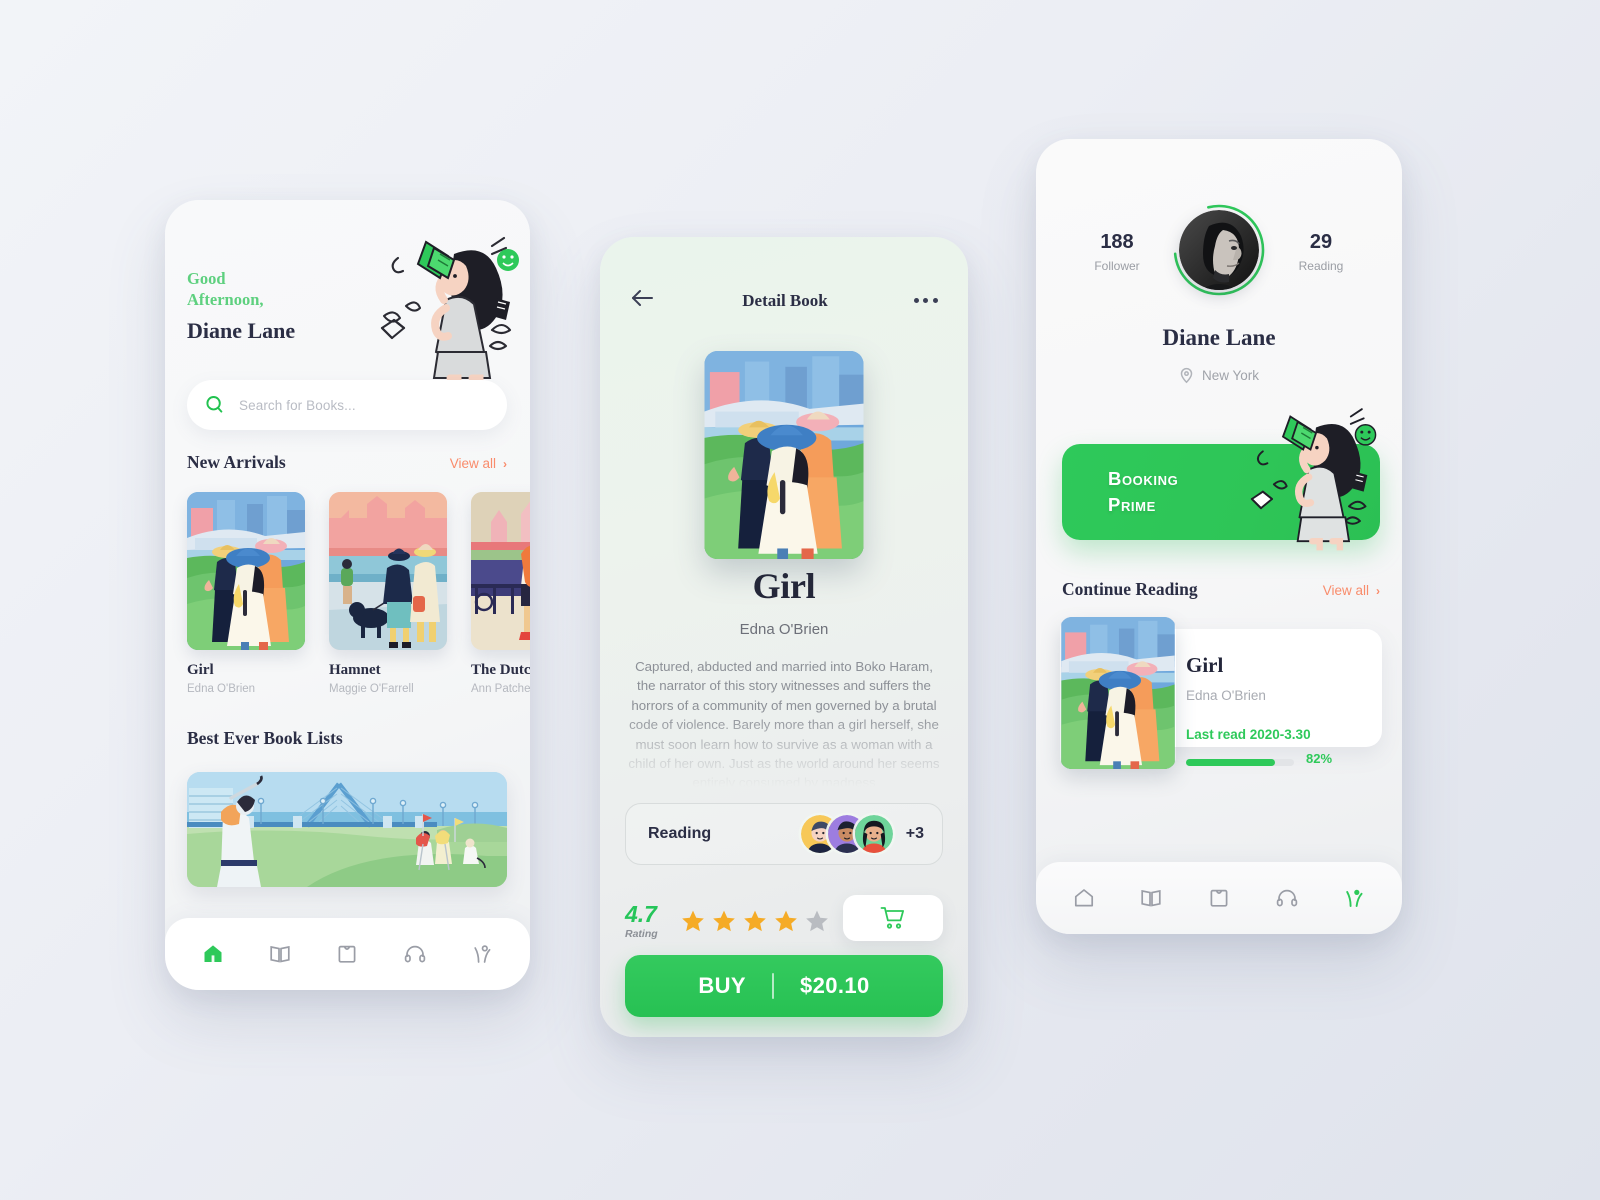 This screenshot has width=1600, height=1200. What do you see at coordinates (784, 586) in the screenshot?
I see `detail-book-title: Girl` at bounding box center [784, 586].